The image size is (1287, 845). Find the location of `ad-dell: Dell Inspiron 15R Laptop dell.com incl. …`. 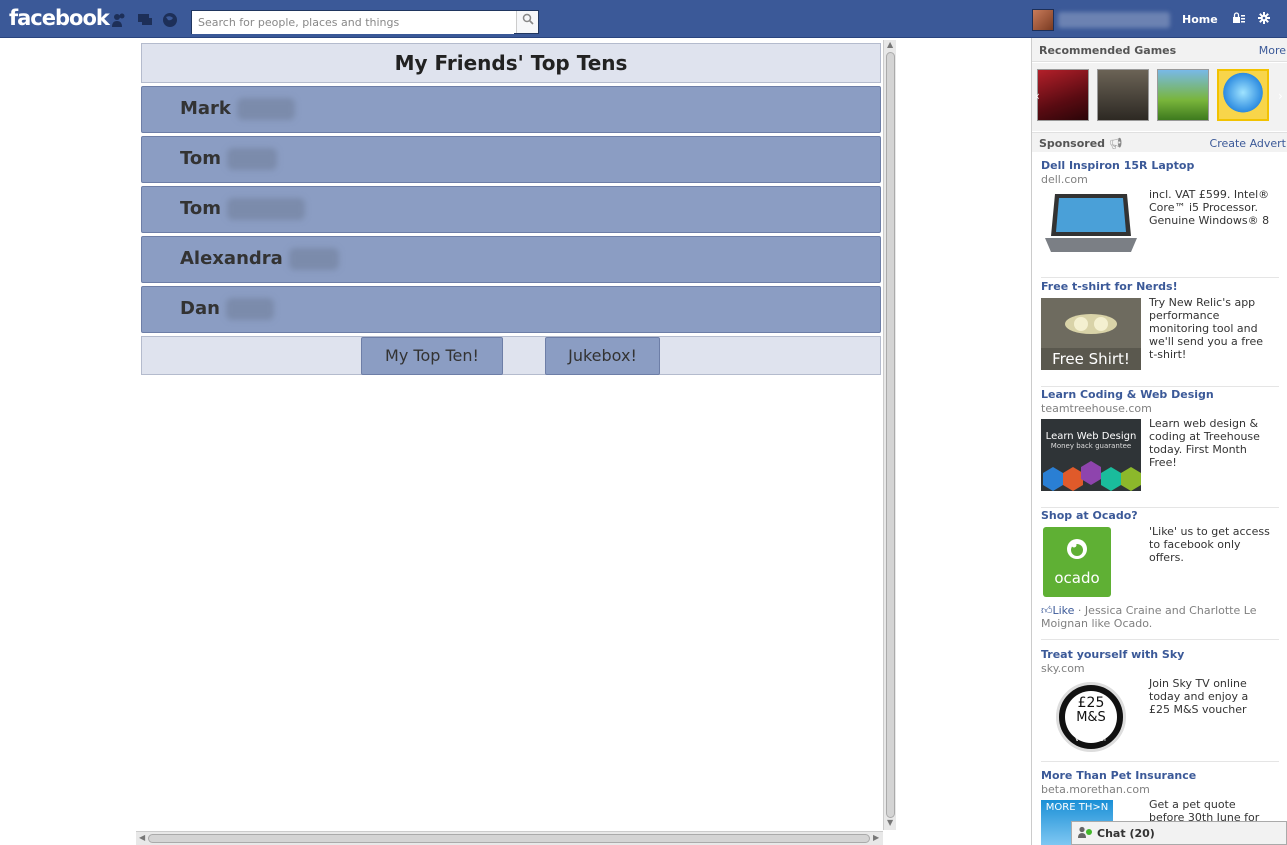

ad-dell: Dell Inspiron 15R Laptop dell.com incl. … is located at coordinates (1160, 205).